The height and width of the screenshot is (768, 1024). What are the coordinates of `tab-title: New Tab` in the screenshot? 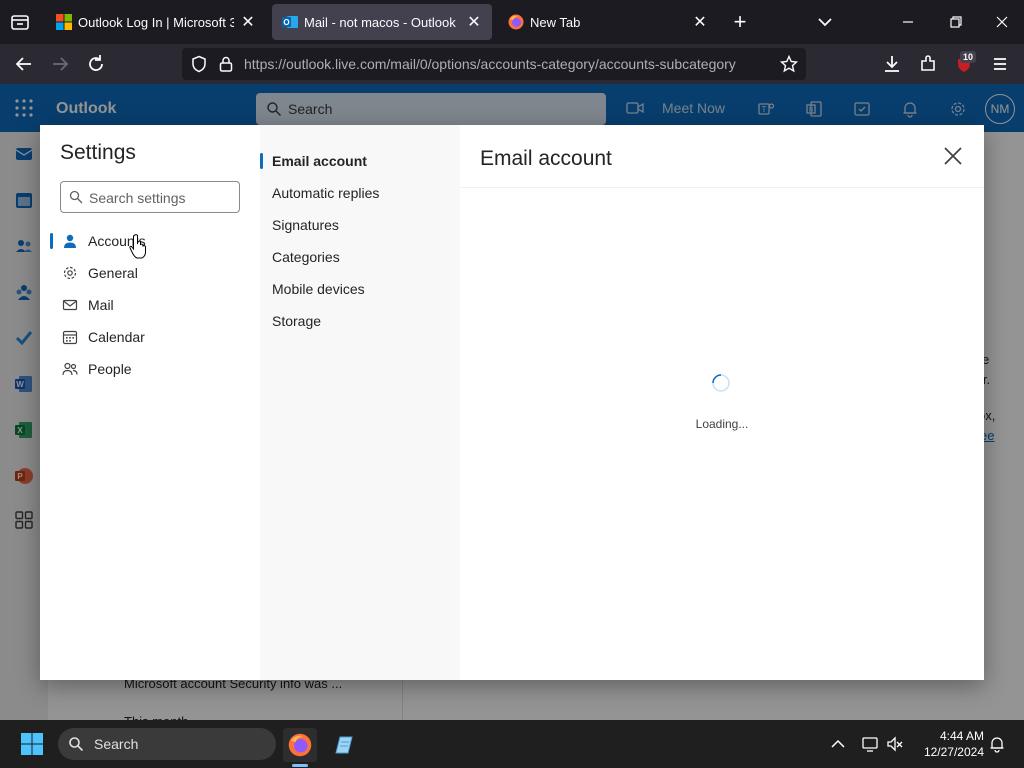 It's located at (555, 22).